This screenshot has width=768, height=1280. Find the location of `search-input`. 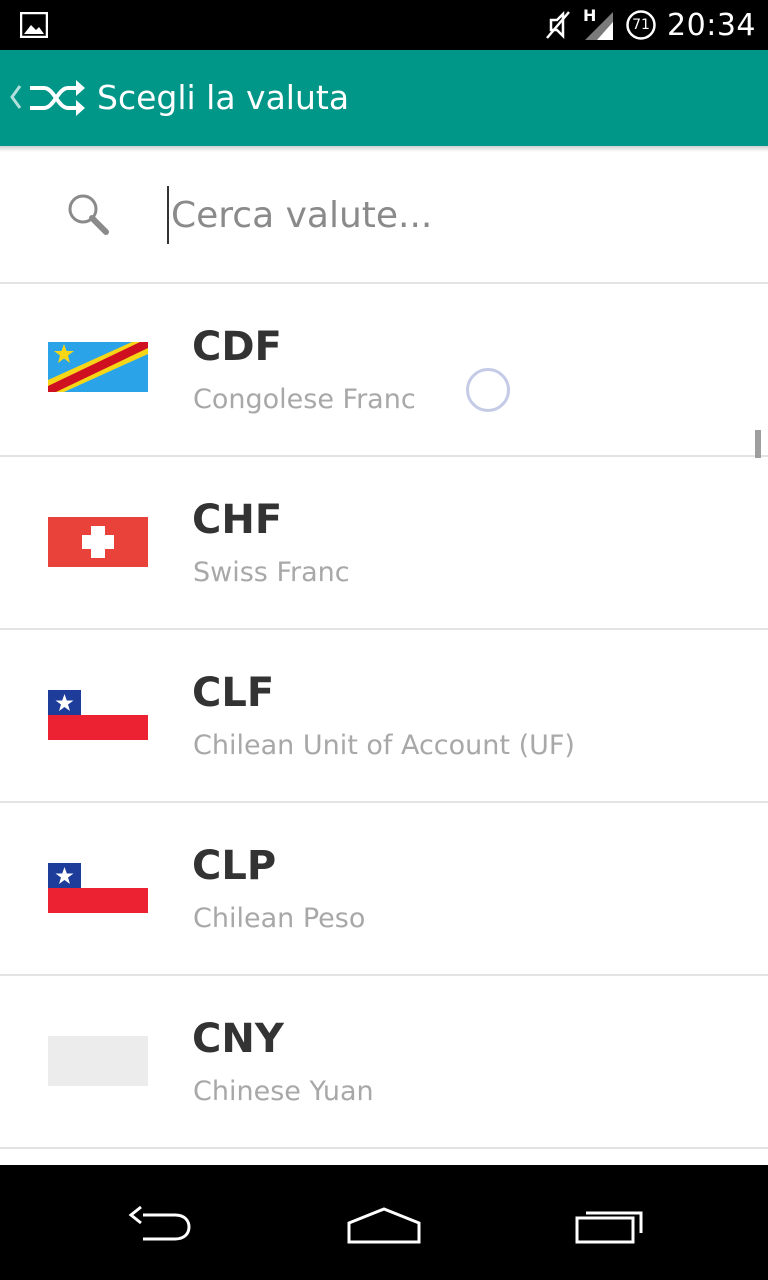

search-input is located at coordinates (447, 215).